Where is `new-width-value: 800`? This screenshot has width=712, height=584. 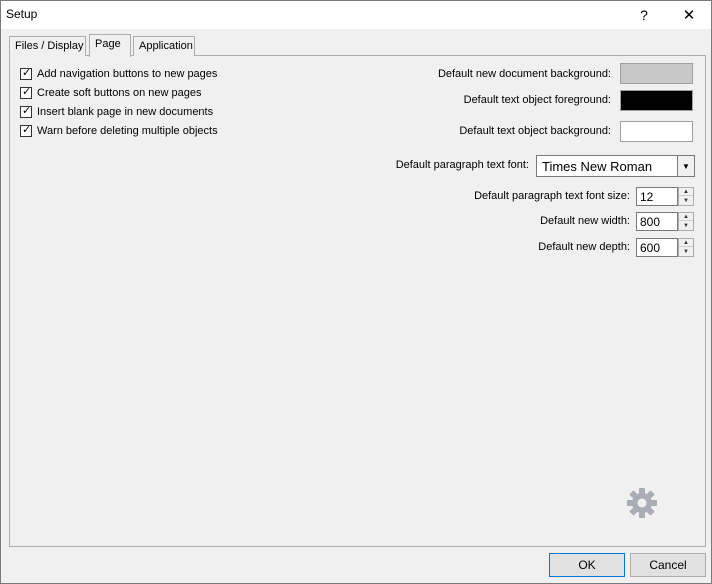
new-width-value: 800 is located at coordinates (650, 222).